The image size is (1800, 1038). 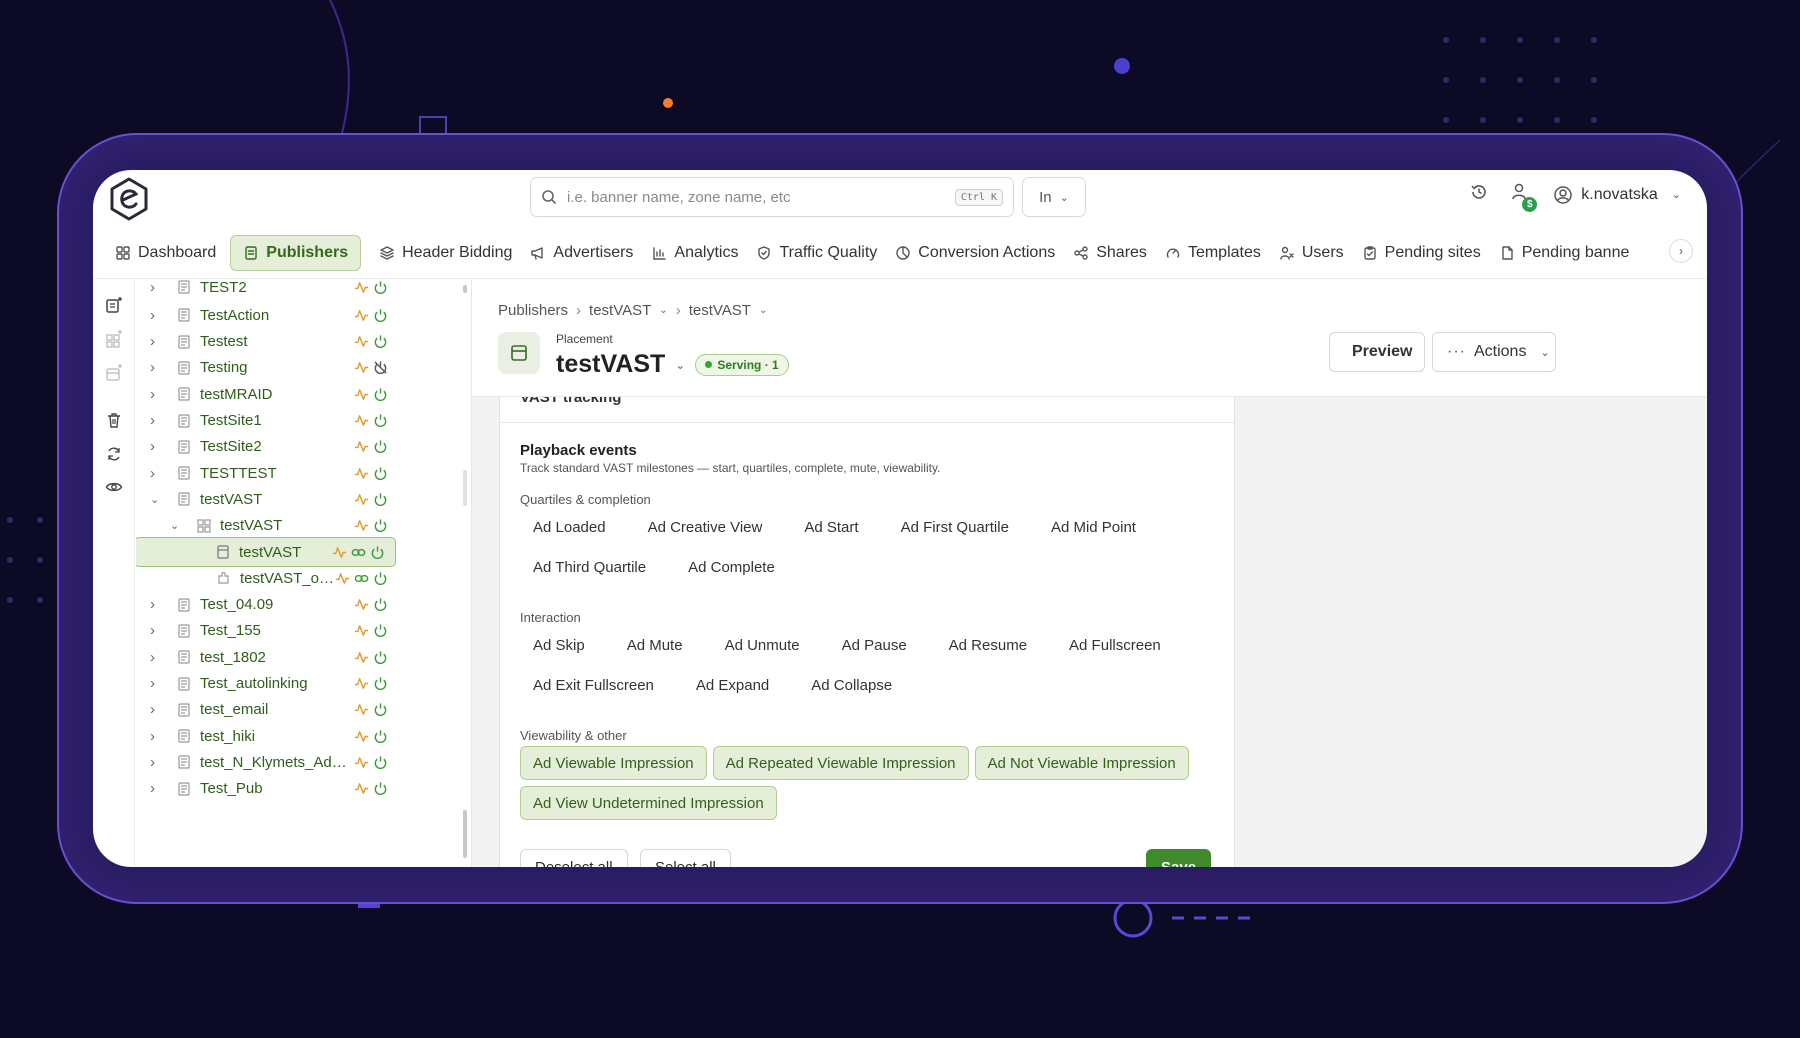 What do you see at coordinates (574, 858) in the screenshot?
I see `deselect-all-button: Deselect all` at bounding box center [574, 858].